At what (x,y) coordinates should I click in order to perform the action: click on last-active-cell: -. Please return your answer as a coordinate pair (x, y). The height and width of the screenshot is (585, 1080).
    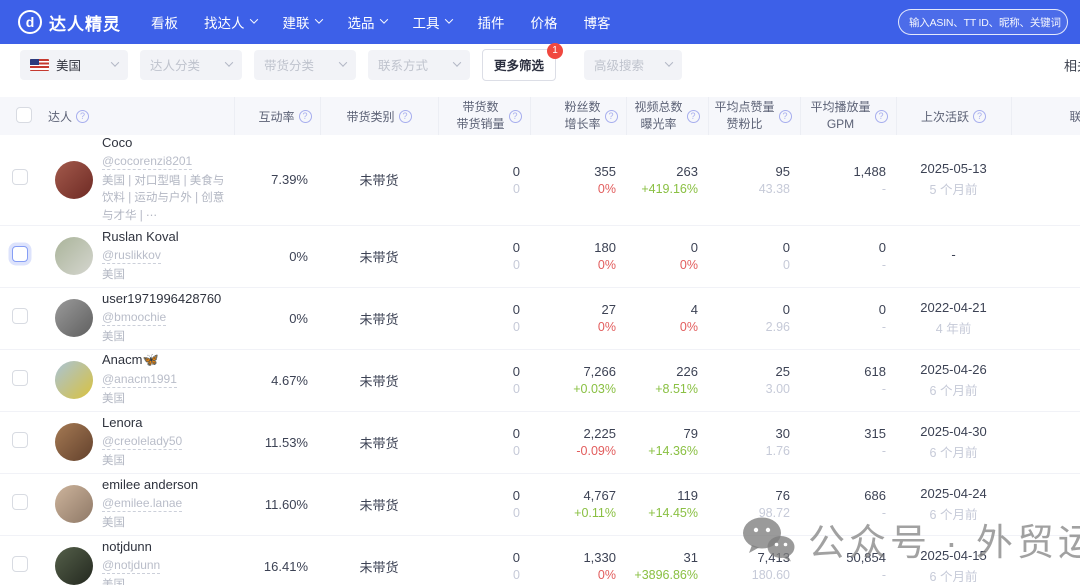
    Looking at the image, I should click on (953, 256).